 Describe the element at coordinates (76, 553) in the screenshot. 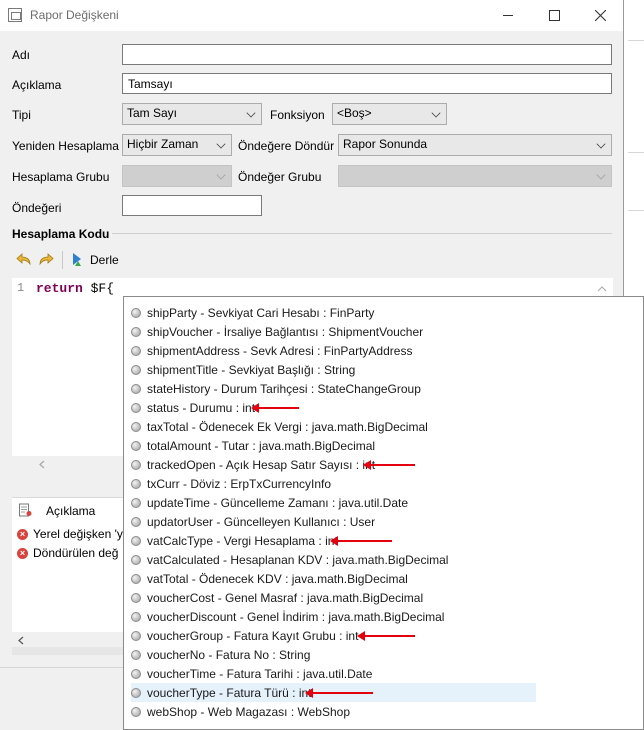

I see `problem-row-text: Döndürülen değ` at that location.